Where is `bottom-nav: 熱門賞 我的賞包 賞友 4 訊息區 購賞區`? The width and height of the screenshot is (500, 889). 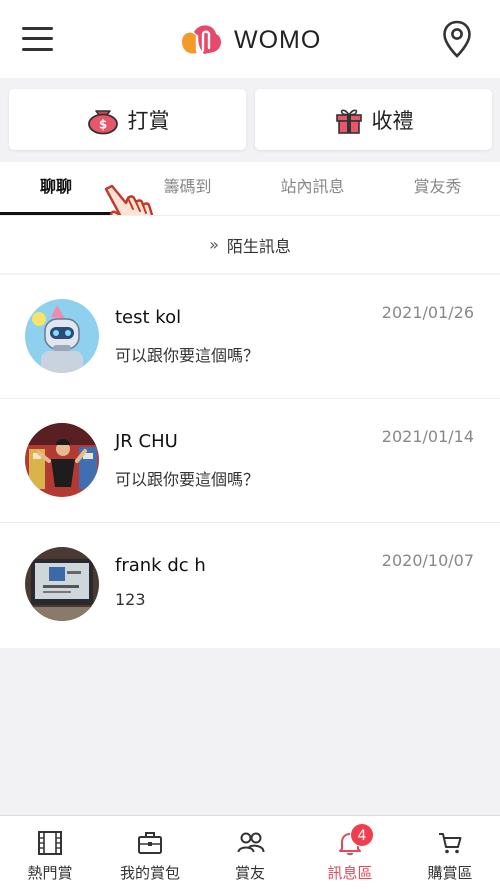
bottom-nav: 熱門賞 我的賞包 賞友 4 訊息區 購賞區 is located at coordinates (250, 852).